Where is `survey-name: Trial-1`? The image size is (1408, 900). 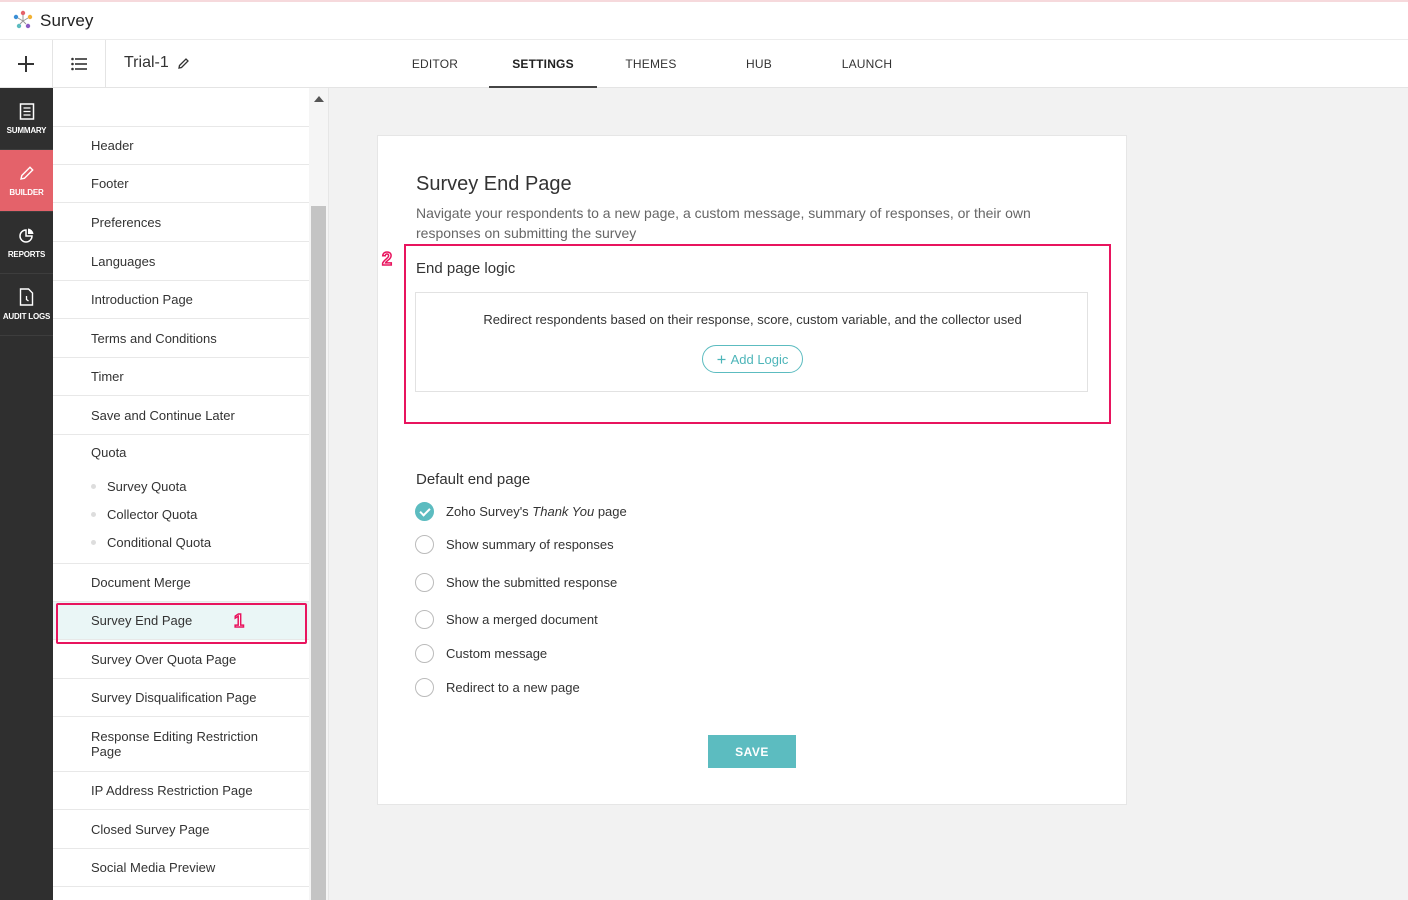
survey-name: Trial-1 is located at coordinates (157, 63).